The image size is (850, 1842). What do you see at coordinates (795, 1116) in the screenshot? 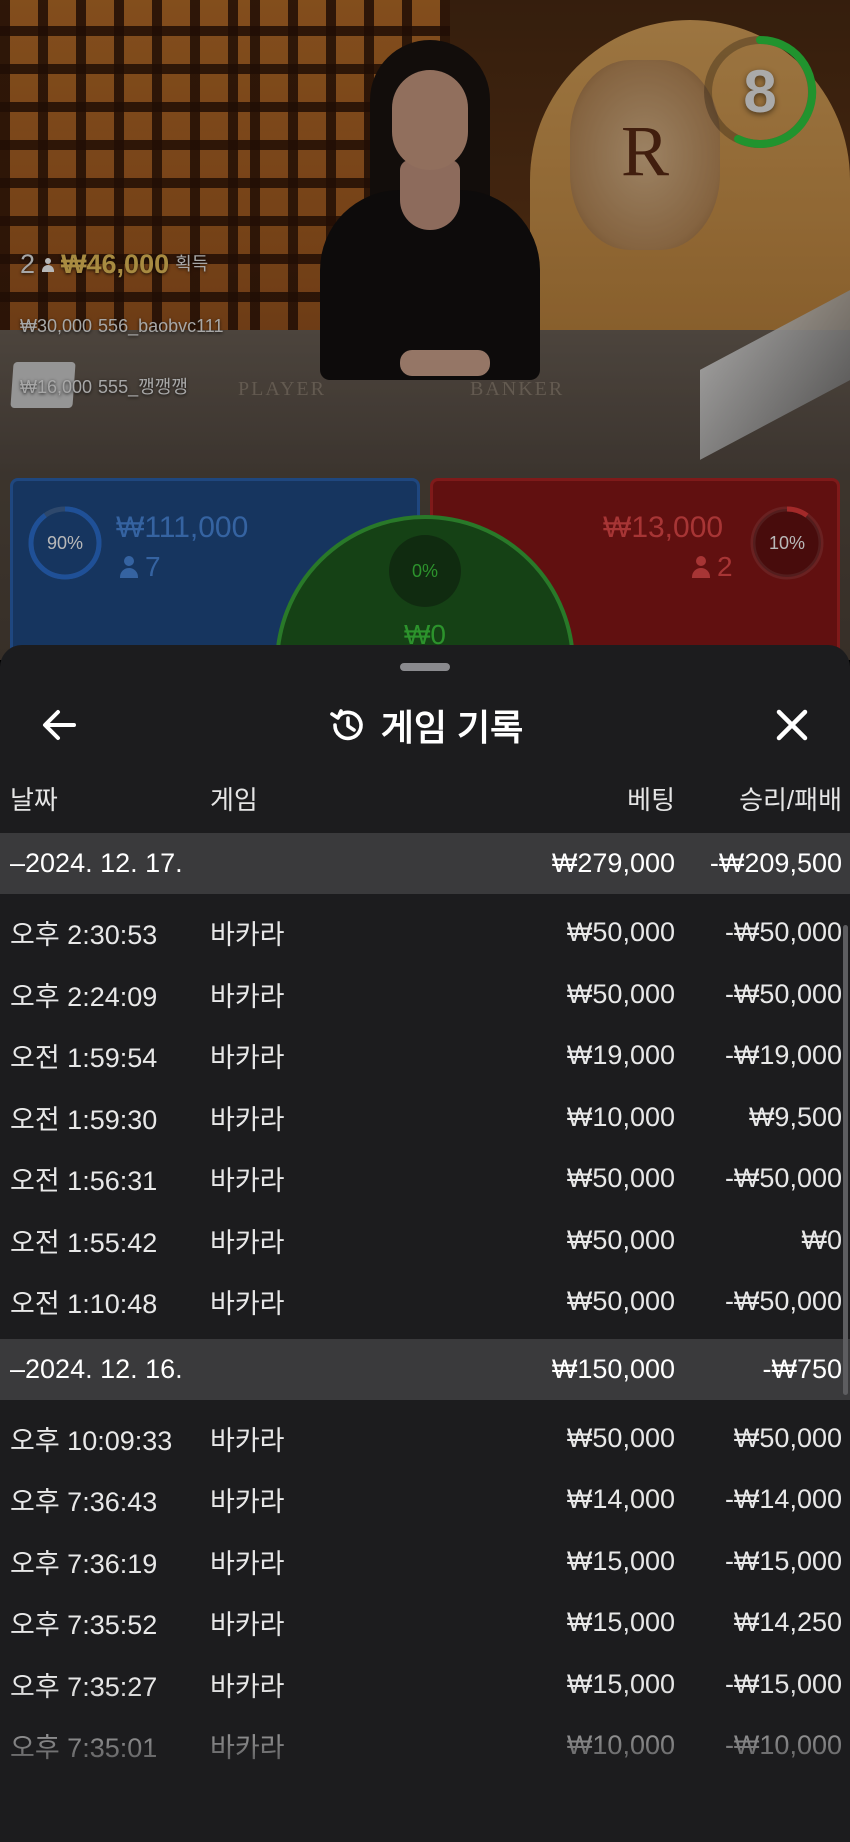
I see `row-result: ₩9,500` at bounding box center [795, 1116].